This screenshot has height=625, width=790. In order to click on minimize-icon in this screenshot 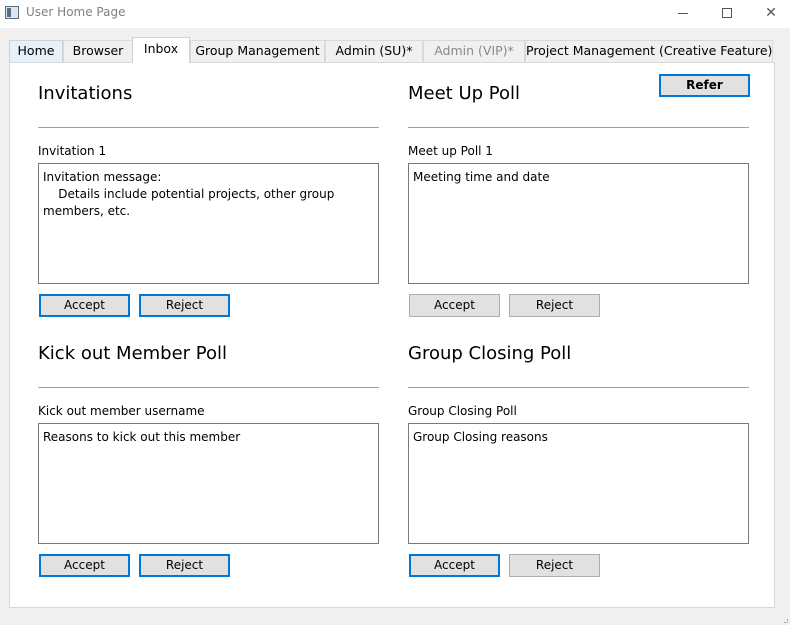, I will do `click(683, 13)`.